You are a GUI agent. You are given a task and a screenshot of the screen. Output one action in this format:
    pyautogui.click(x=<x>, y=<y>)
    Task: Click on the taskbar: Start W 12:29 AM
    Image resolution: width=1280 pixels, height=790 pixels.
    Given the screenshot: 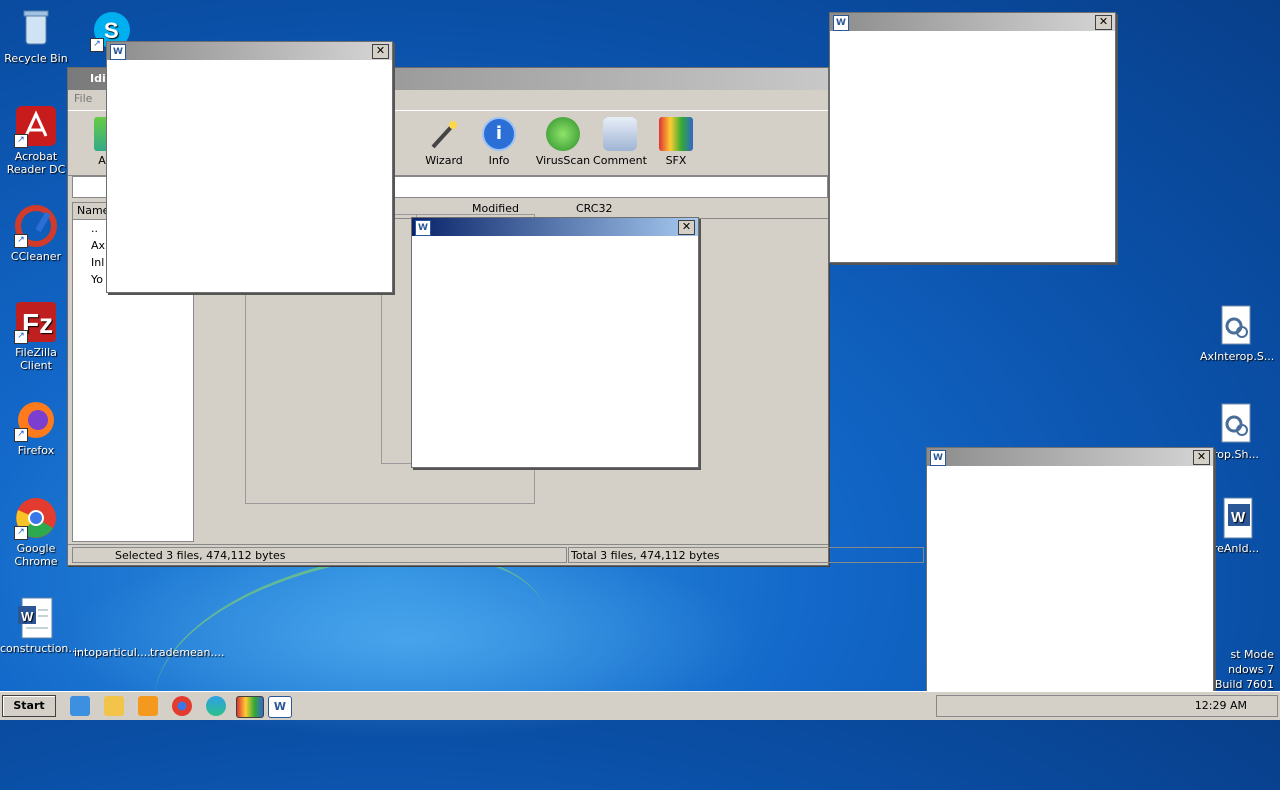 What is the action you would take?
    pyautogui.click(x=640, y=705)
    